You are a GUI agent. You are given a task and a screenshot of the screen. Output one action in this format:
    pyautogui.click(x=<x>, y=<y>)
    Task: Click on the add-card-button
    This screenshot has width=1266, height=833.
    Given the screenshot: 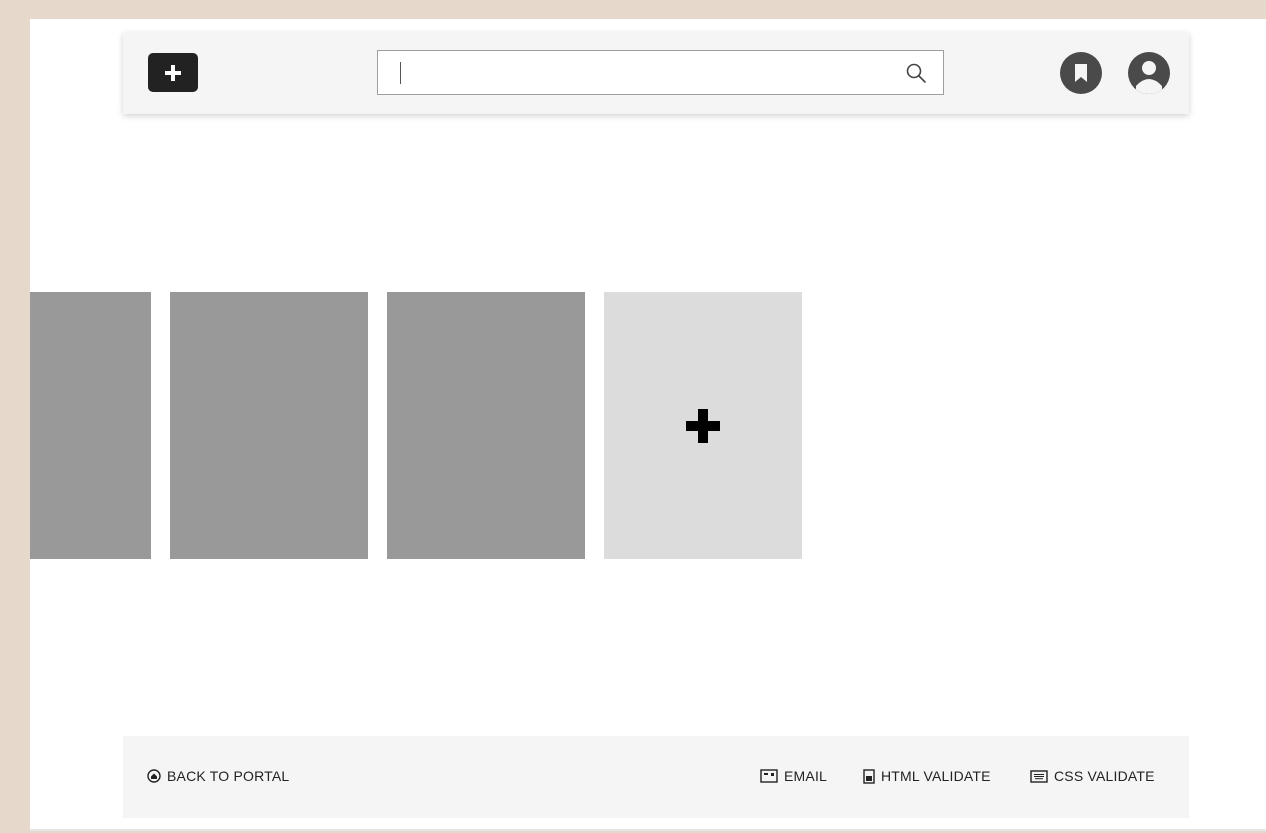 What is the action you would take?
    pyautogui.click(x=703, y=425)
    